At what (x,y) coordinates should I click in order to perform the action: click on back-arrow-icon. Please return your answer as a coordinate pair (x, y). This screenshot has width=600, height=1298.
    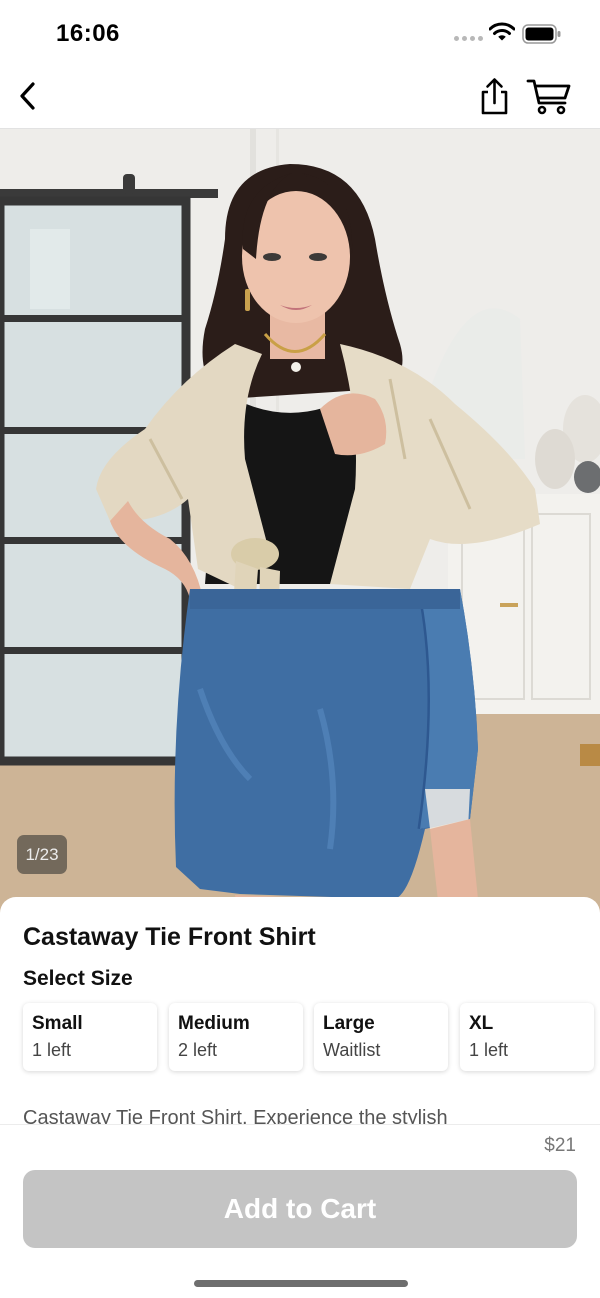
    Looking at the image, I should click on (30, 96).